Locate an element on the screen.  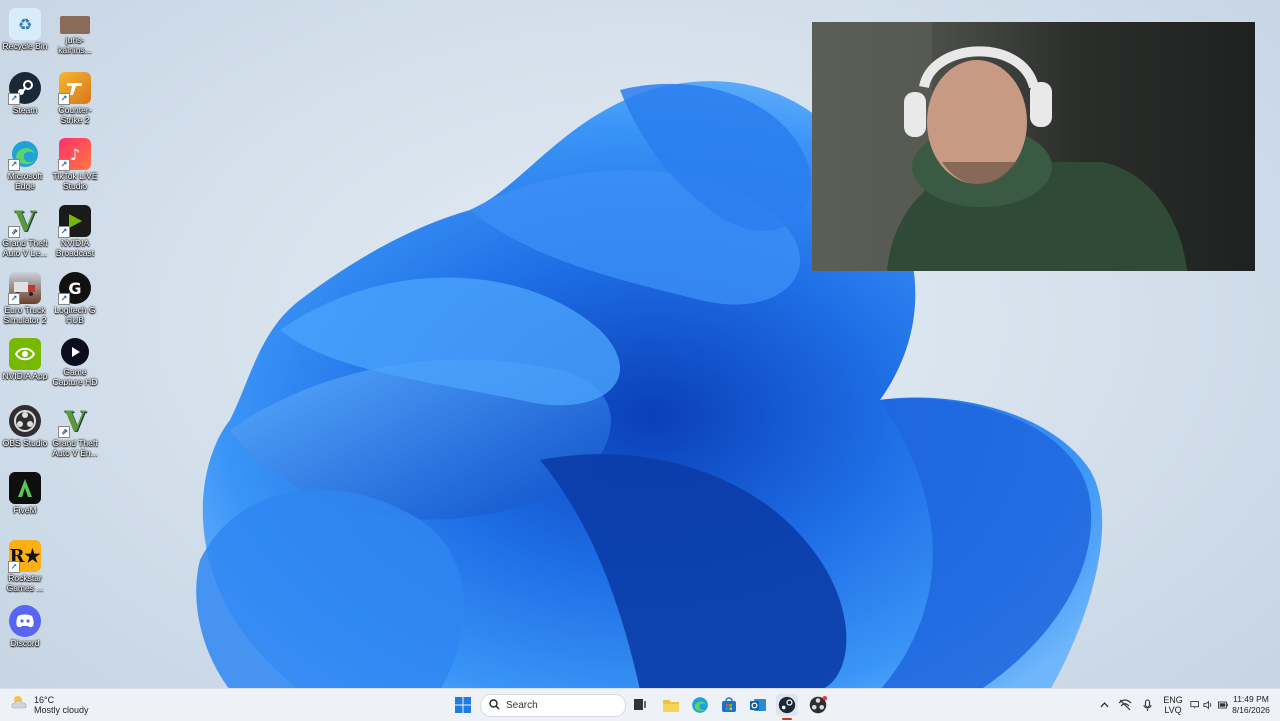
desktop-icon-fivem: FiveM is located at coordinates (25, 493).